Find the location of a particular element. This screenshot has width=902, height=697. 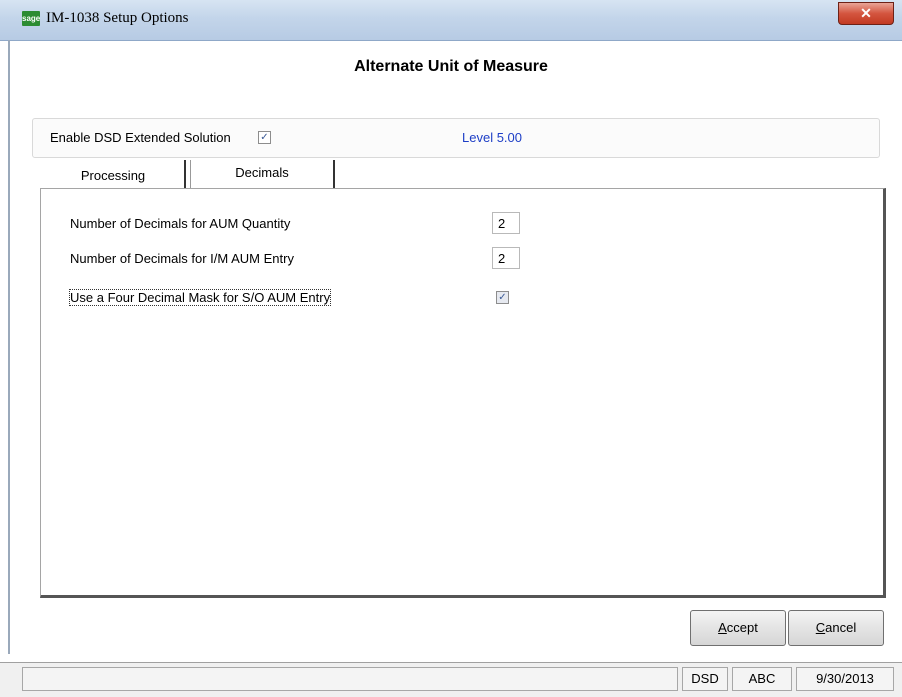

window-frame-left is located at coordinates (9, 347).